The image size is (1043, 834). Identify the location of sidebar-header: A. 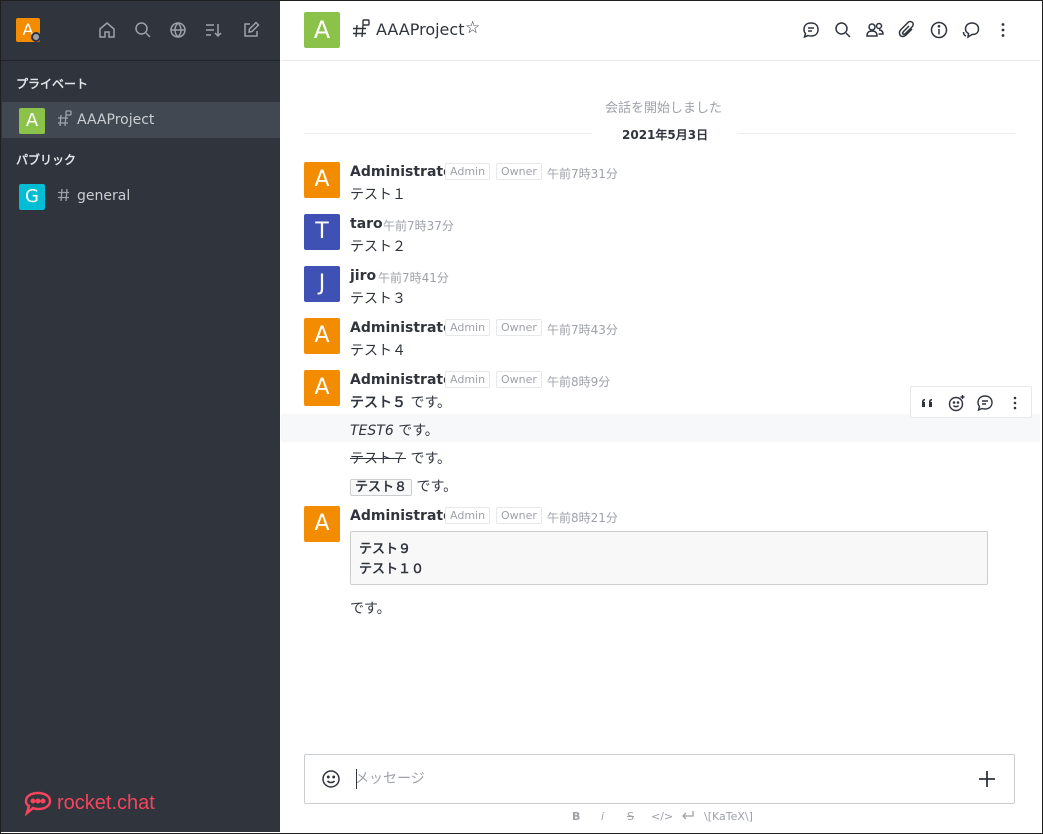
(140, 31).